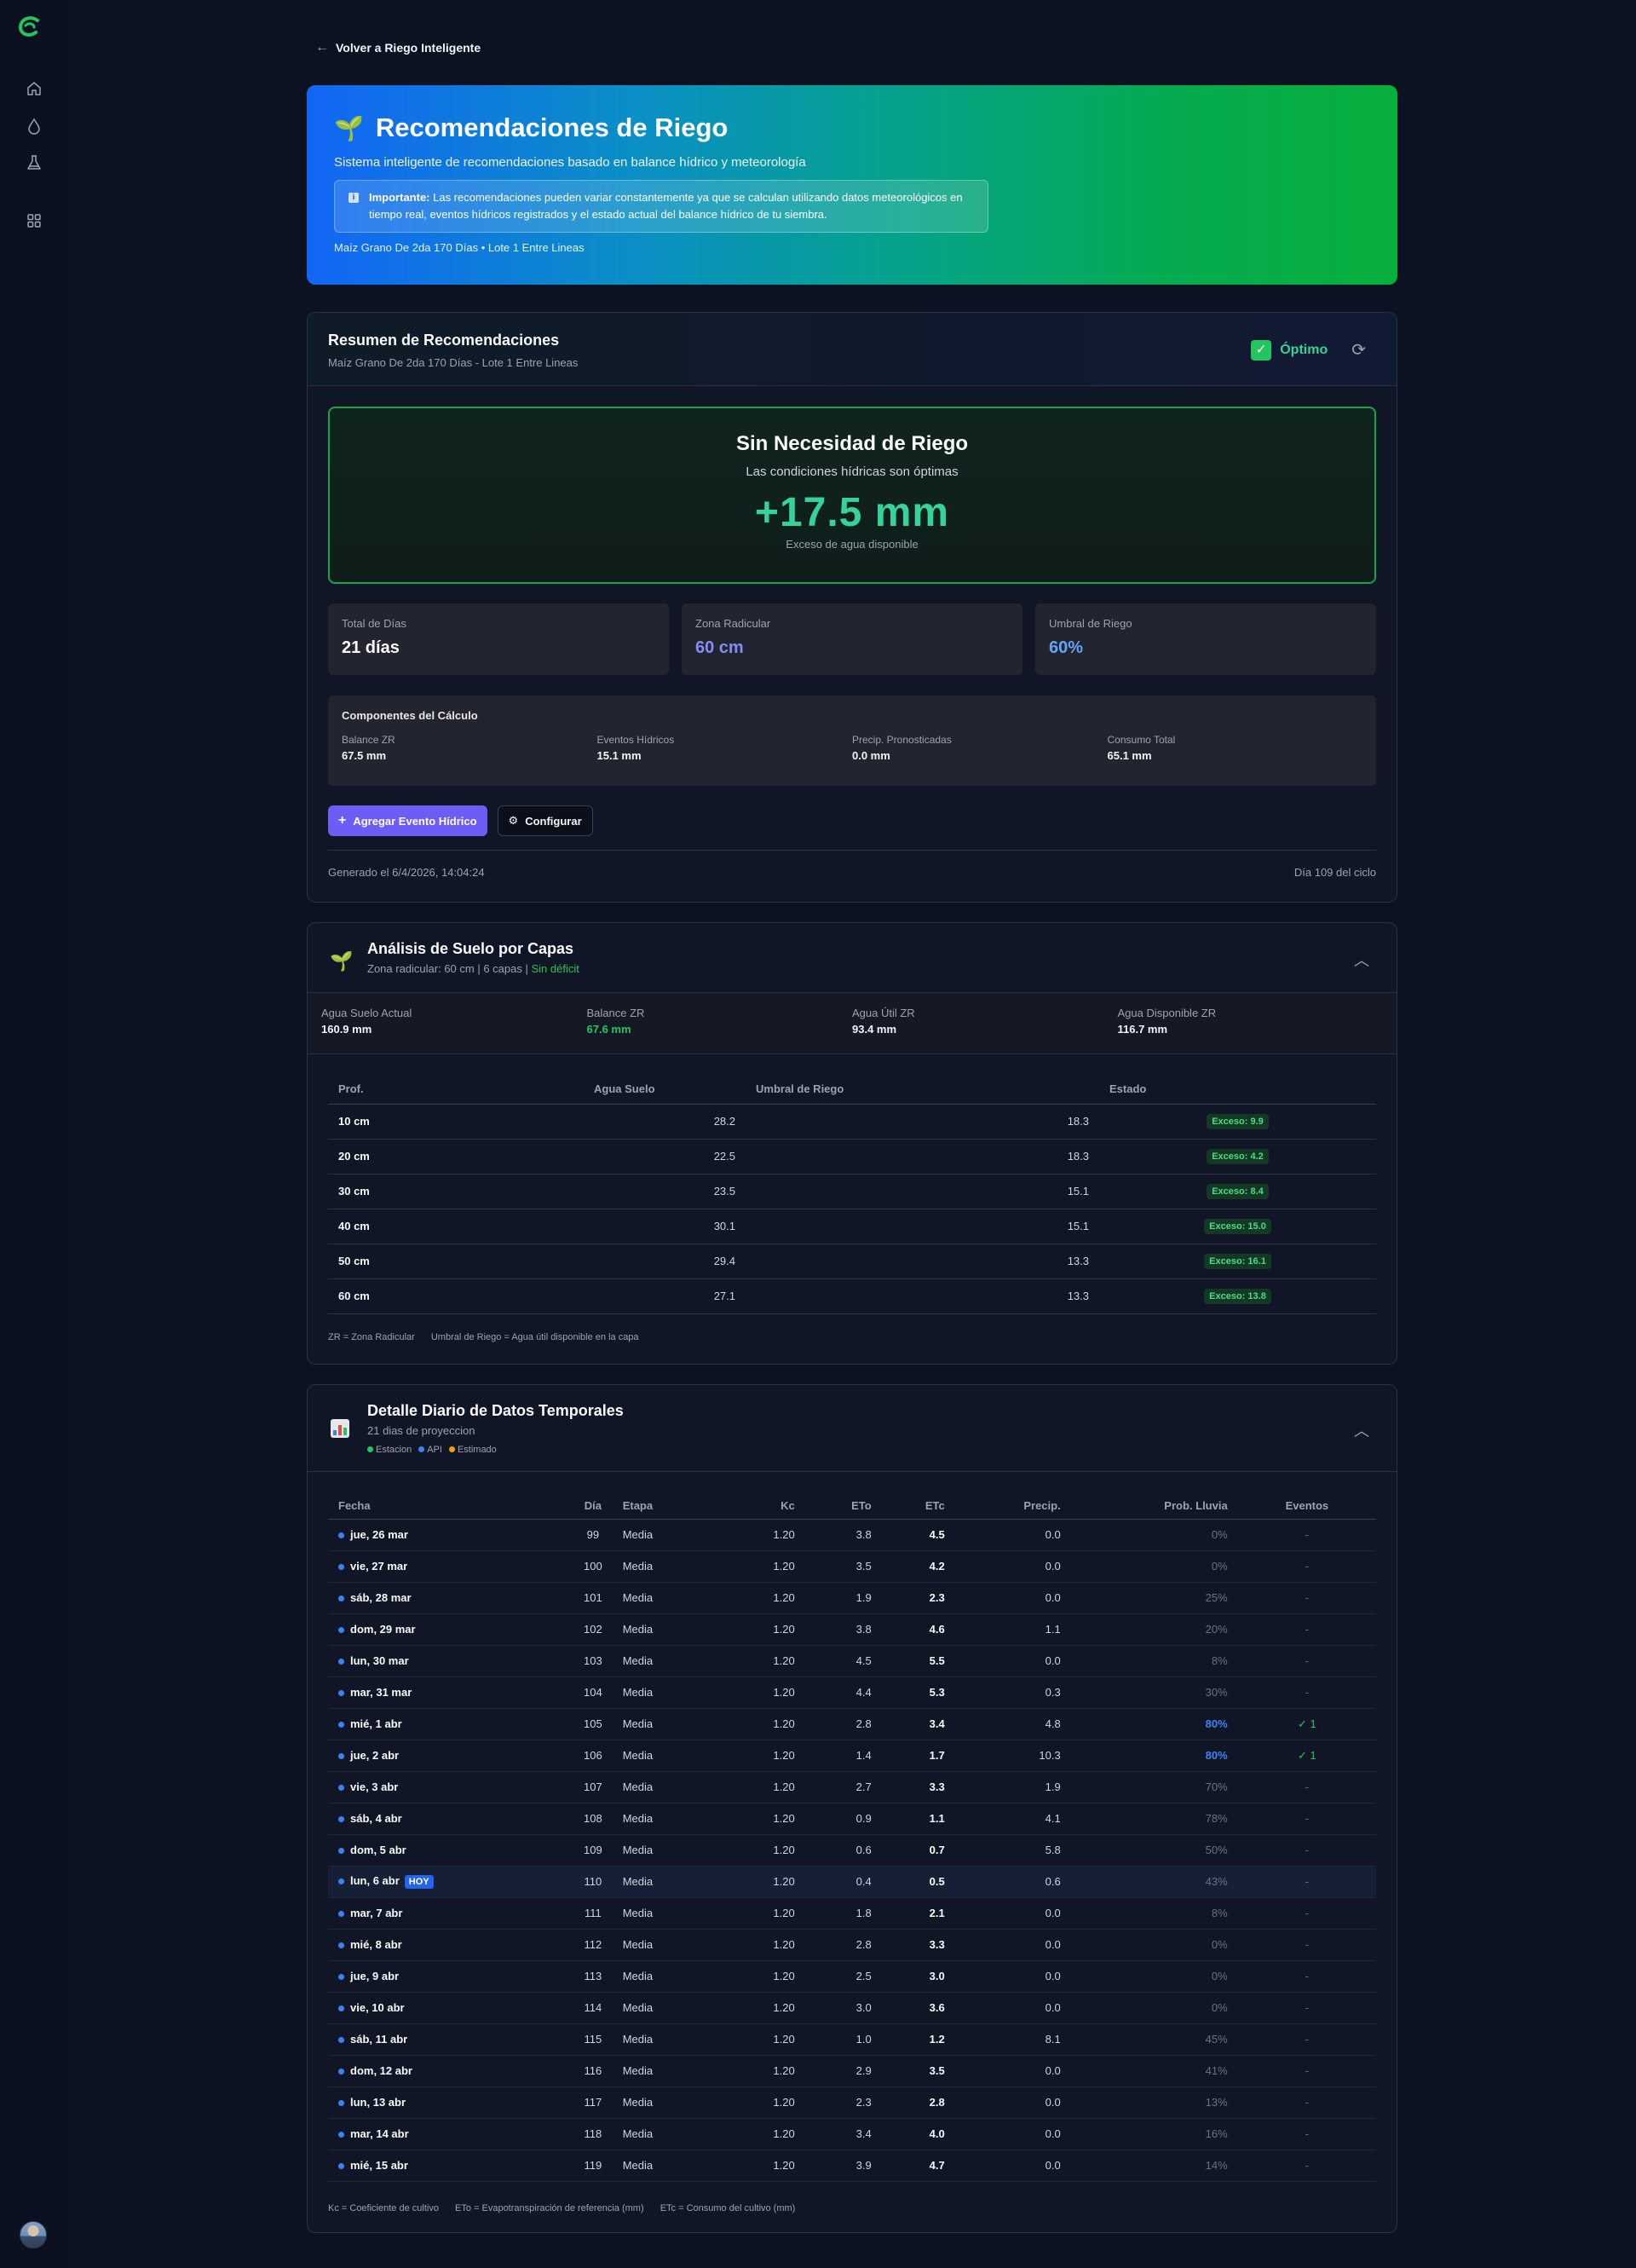 Image resolution: width=1636 pixels, height=2268 pixels. Describe the element at coordinates (918, 1661) in the screenshot. I see `etc-cell: 5.5` at that location.